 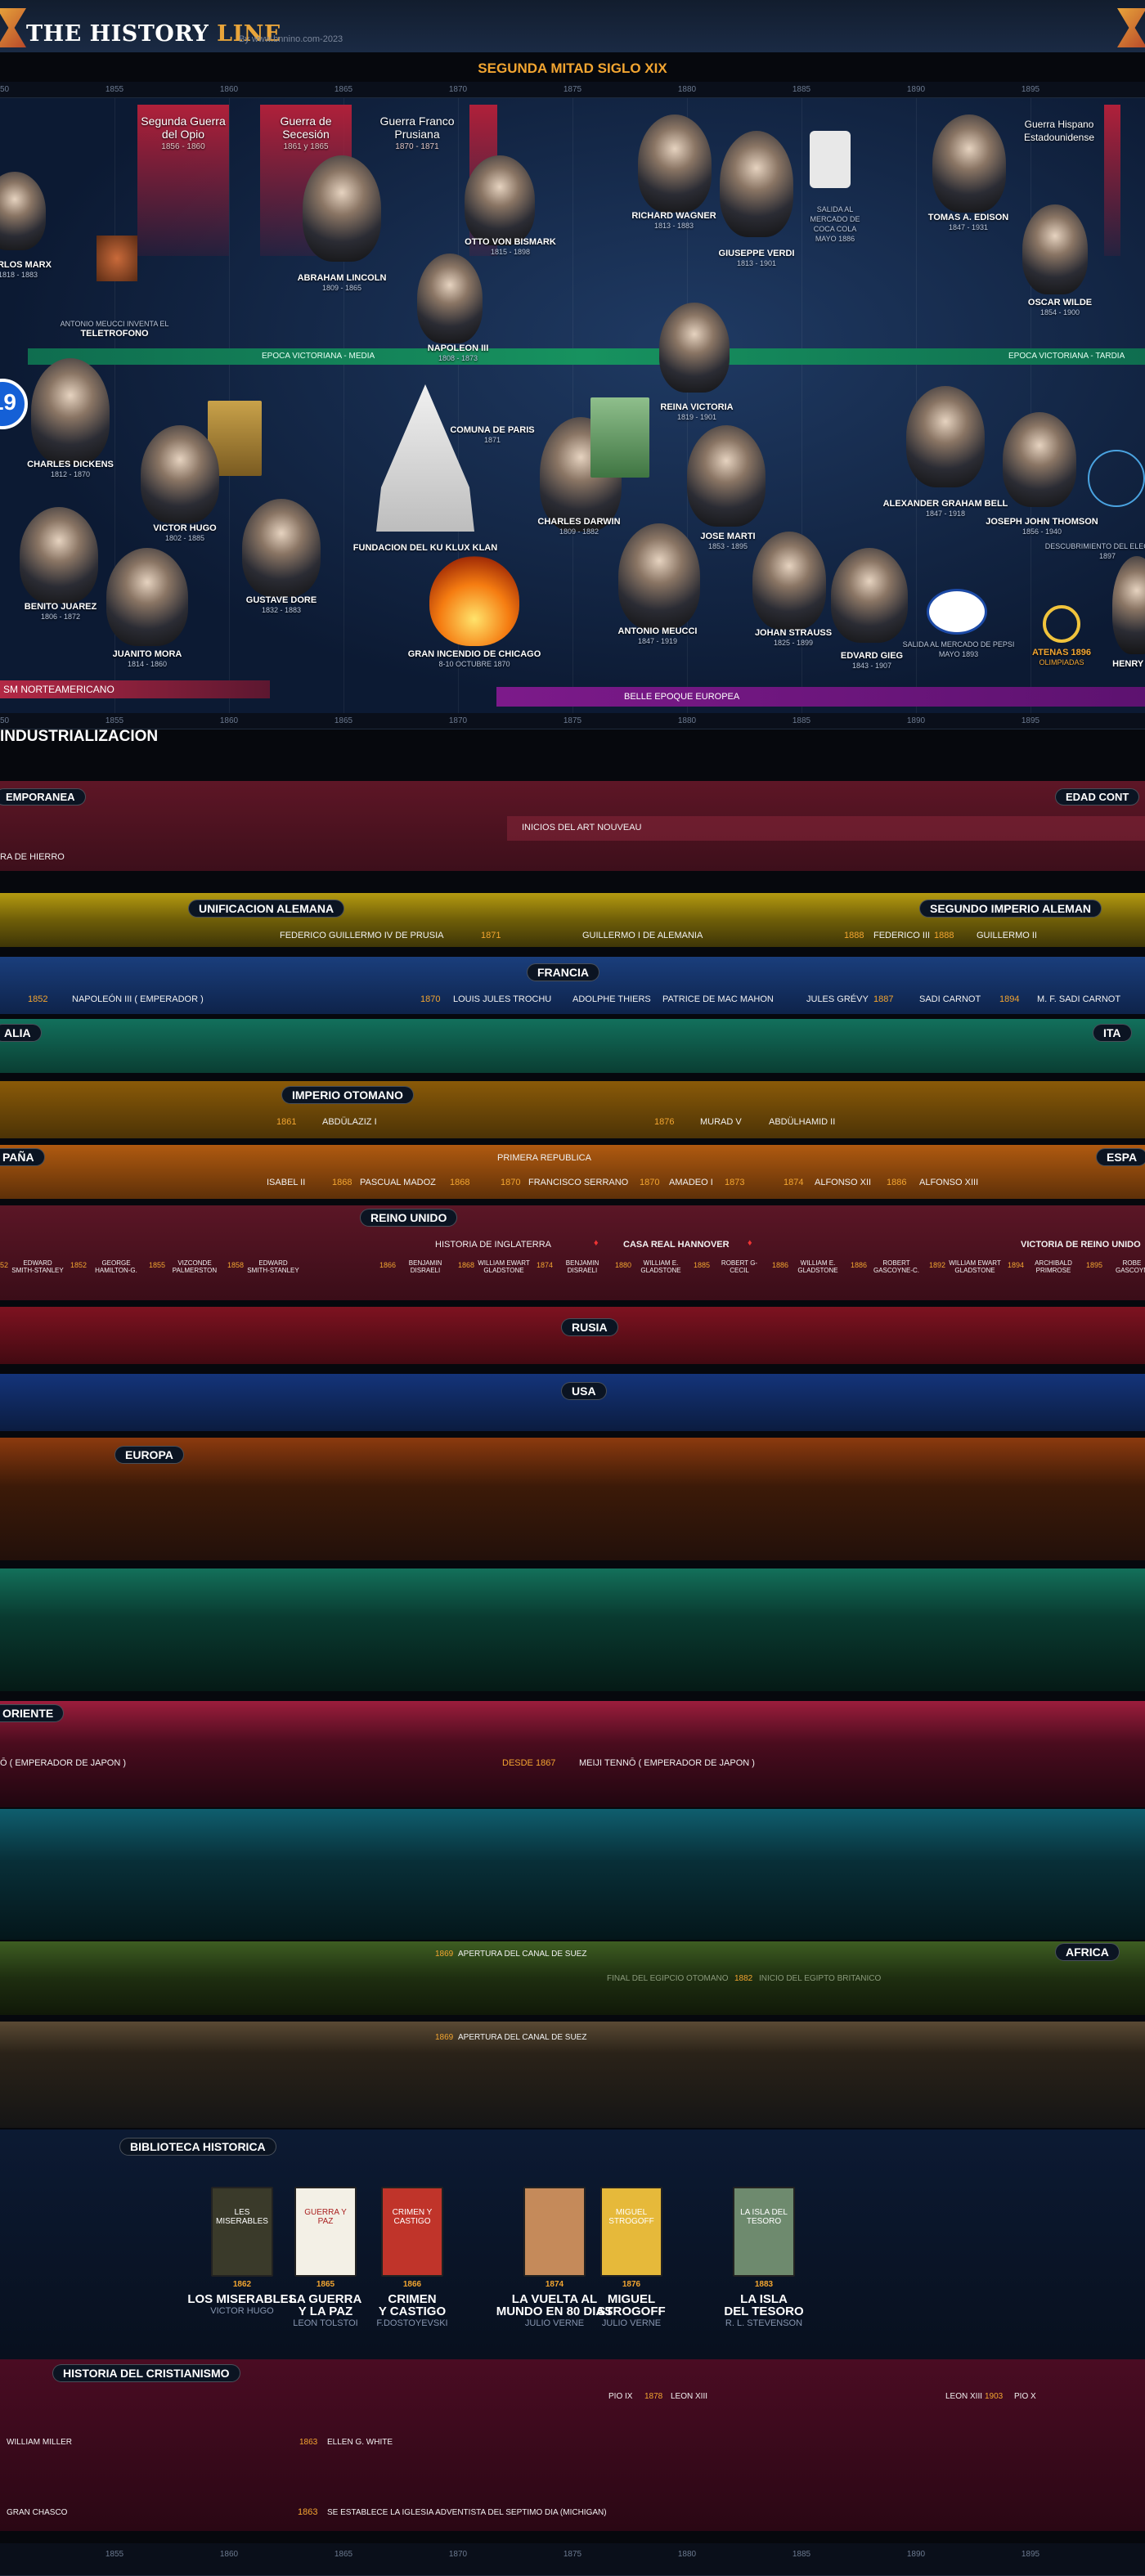 What do you see at coordinates (21, 1033) in the screenshot?
I see `italia-pill-left: ALIA` at bounding box center [21, 1033].